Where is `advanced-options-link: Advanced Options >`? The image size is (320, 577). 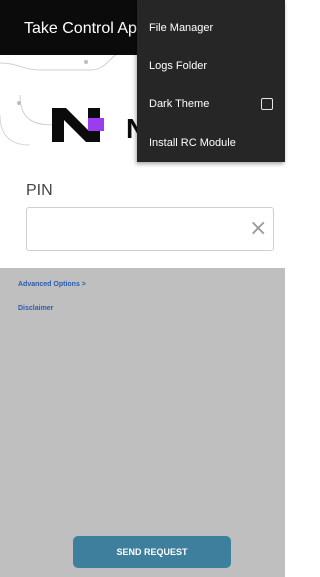 advanced-options-link: Advanced Options > is located at coordinates (52, 284).